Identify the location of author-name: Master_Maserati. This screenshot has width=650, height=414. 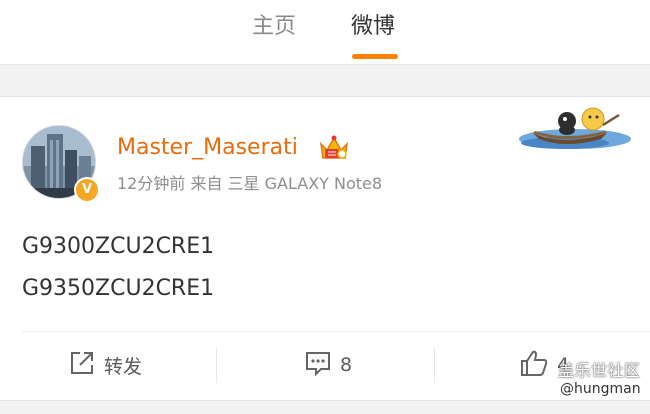
(207, 148).